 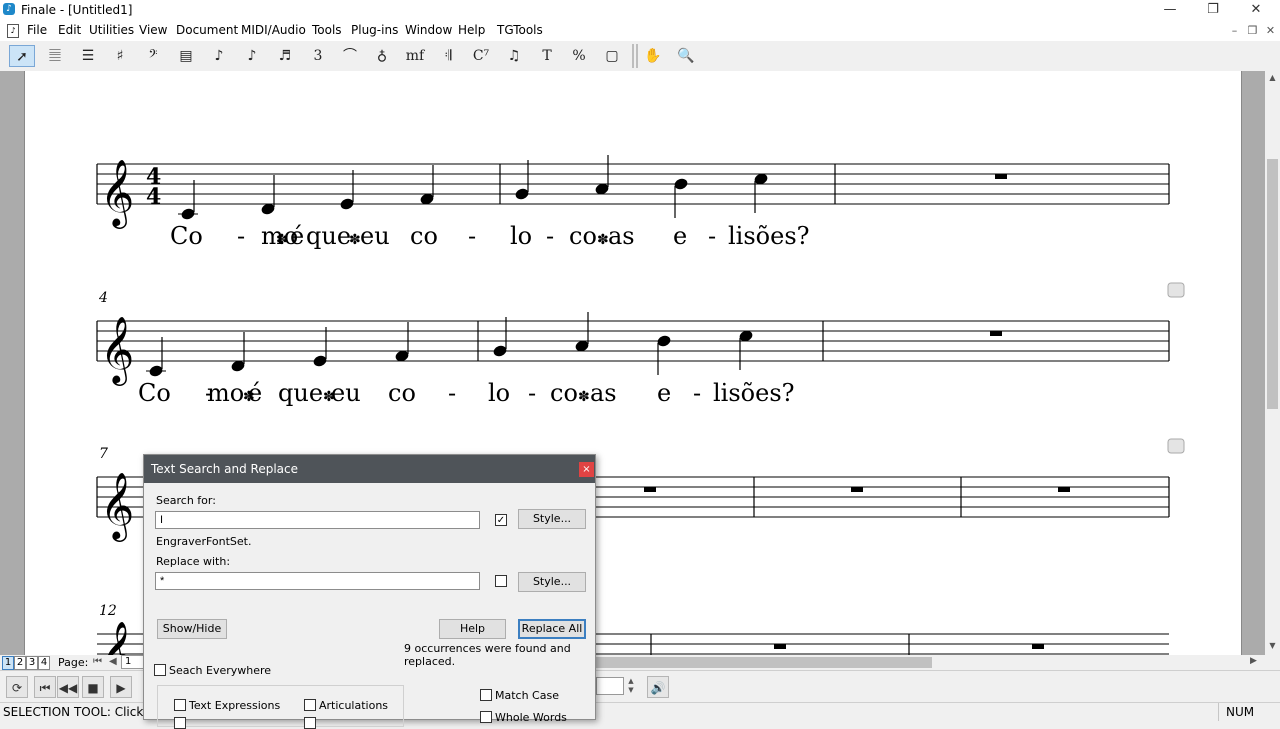 I want to click on menu-file: File, so click(x=37, y=30).